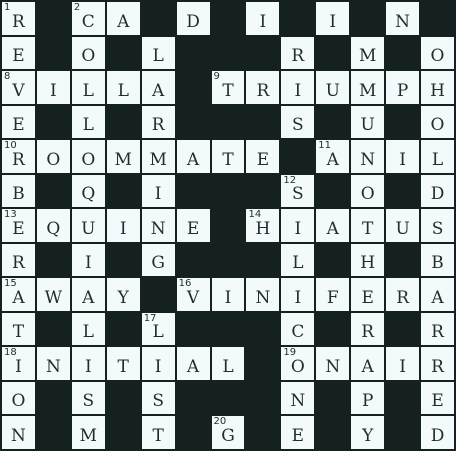 The image size is (456, 451). Describe the element at coordinates (228, 87) in the screenshot. I see `letter-cell: 9T` at that location.